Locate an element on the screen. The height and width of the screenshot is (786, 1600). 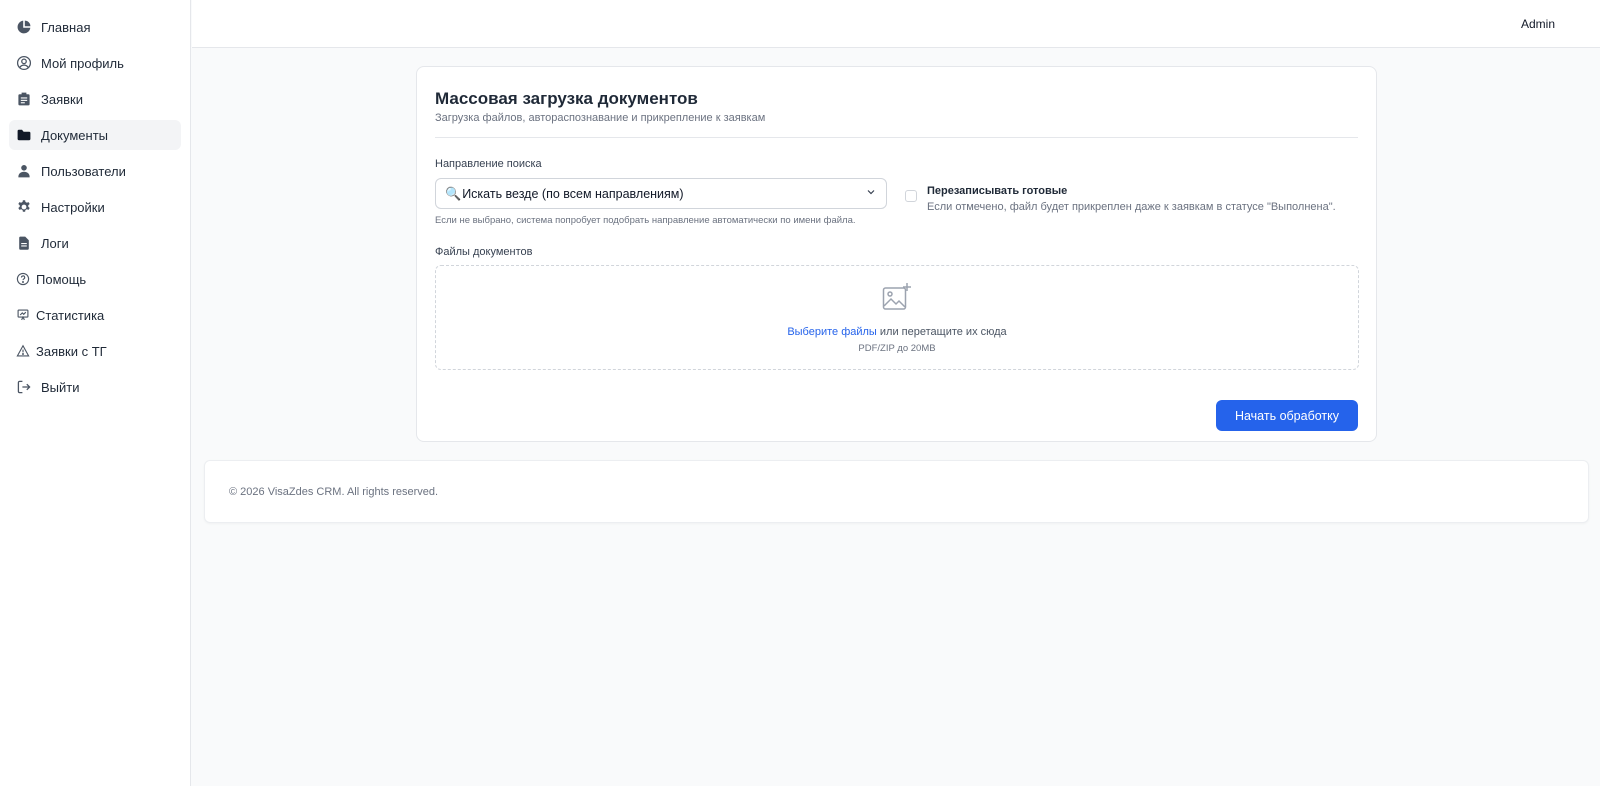
sidebar-item-label: Документы is located at coordinates (75, 135).